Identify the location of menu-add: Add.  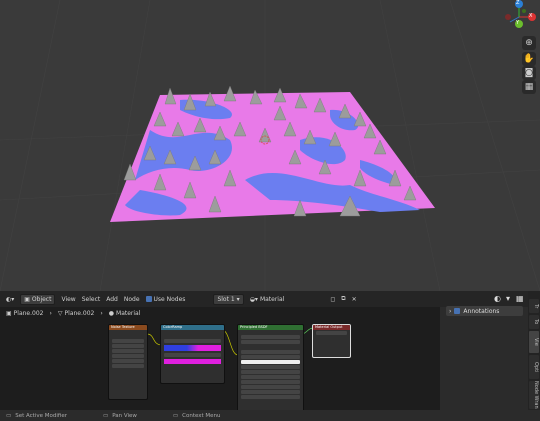
(112, 299).